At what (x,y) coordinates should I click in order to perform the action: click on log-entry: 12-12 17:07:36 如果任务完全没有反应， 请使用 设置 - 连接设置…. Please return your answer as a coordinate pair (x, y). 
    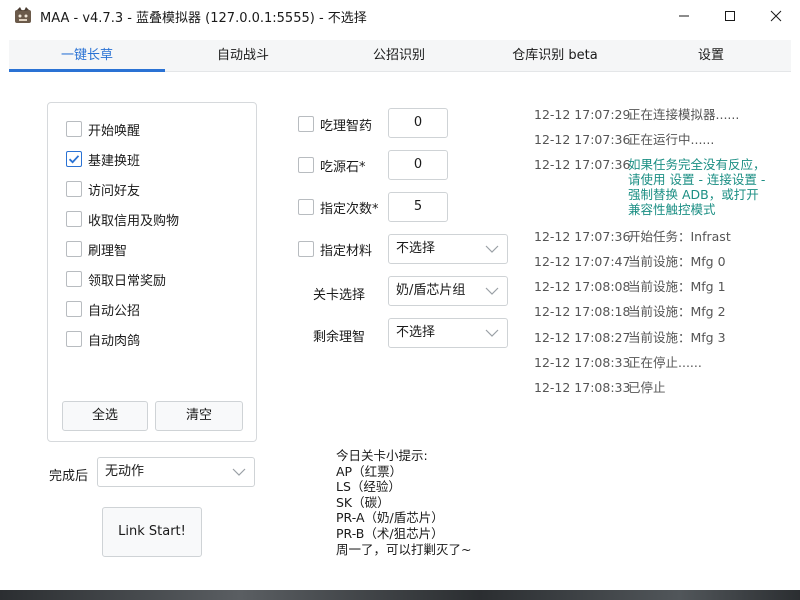
    Looking at the image, I should click on (659, 187).